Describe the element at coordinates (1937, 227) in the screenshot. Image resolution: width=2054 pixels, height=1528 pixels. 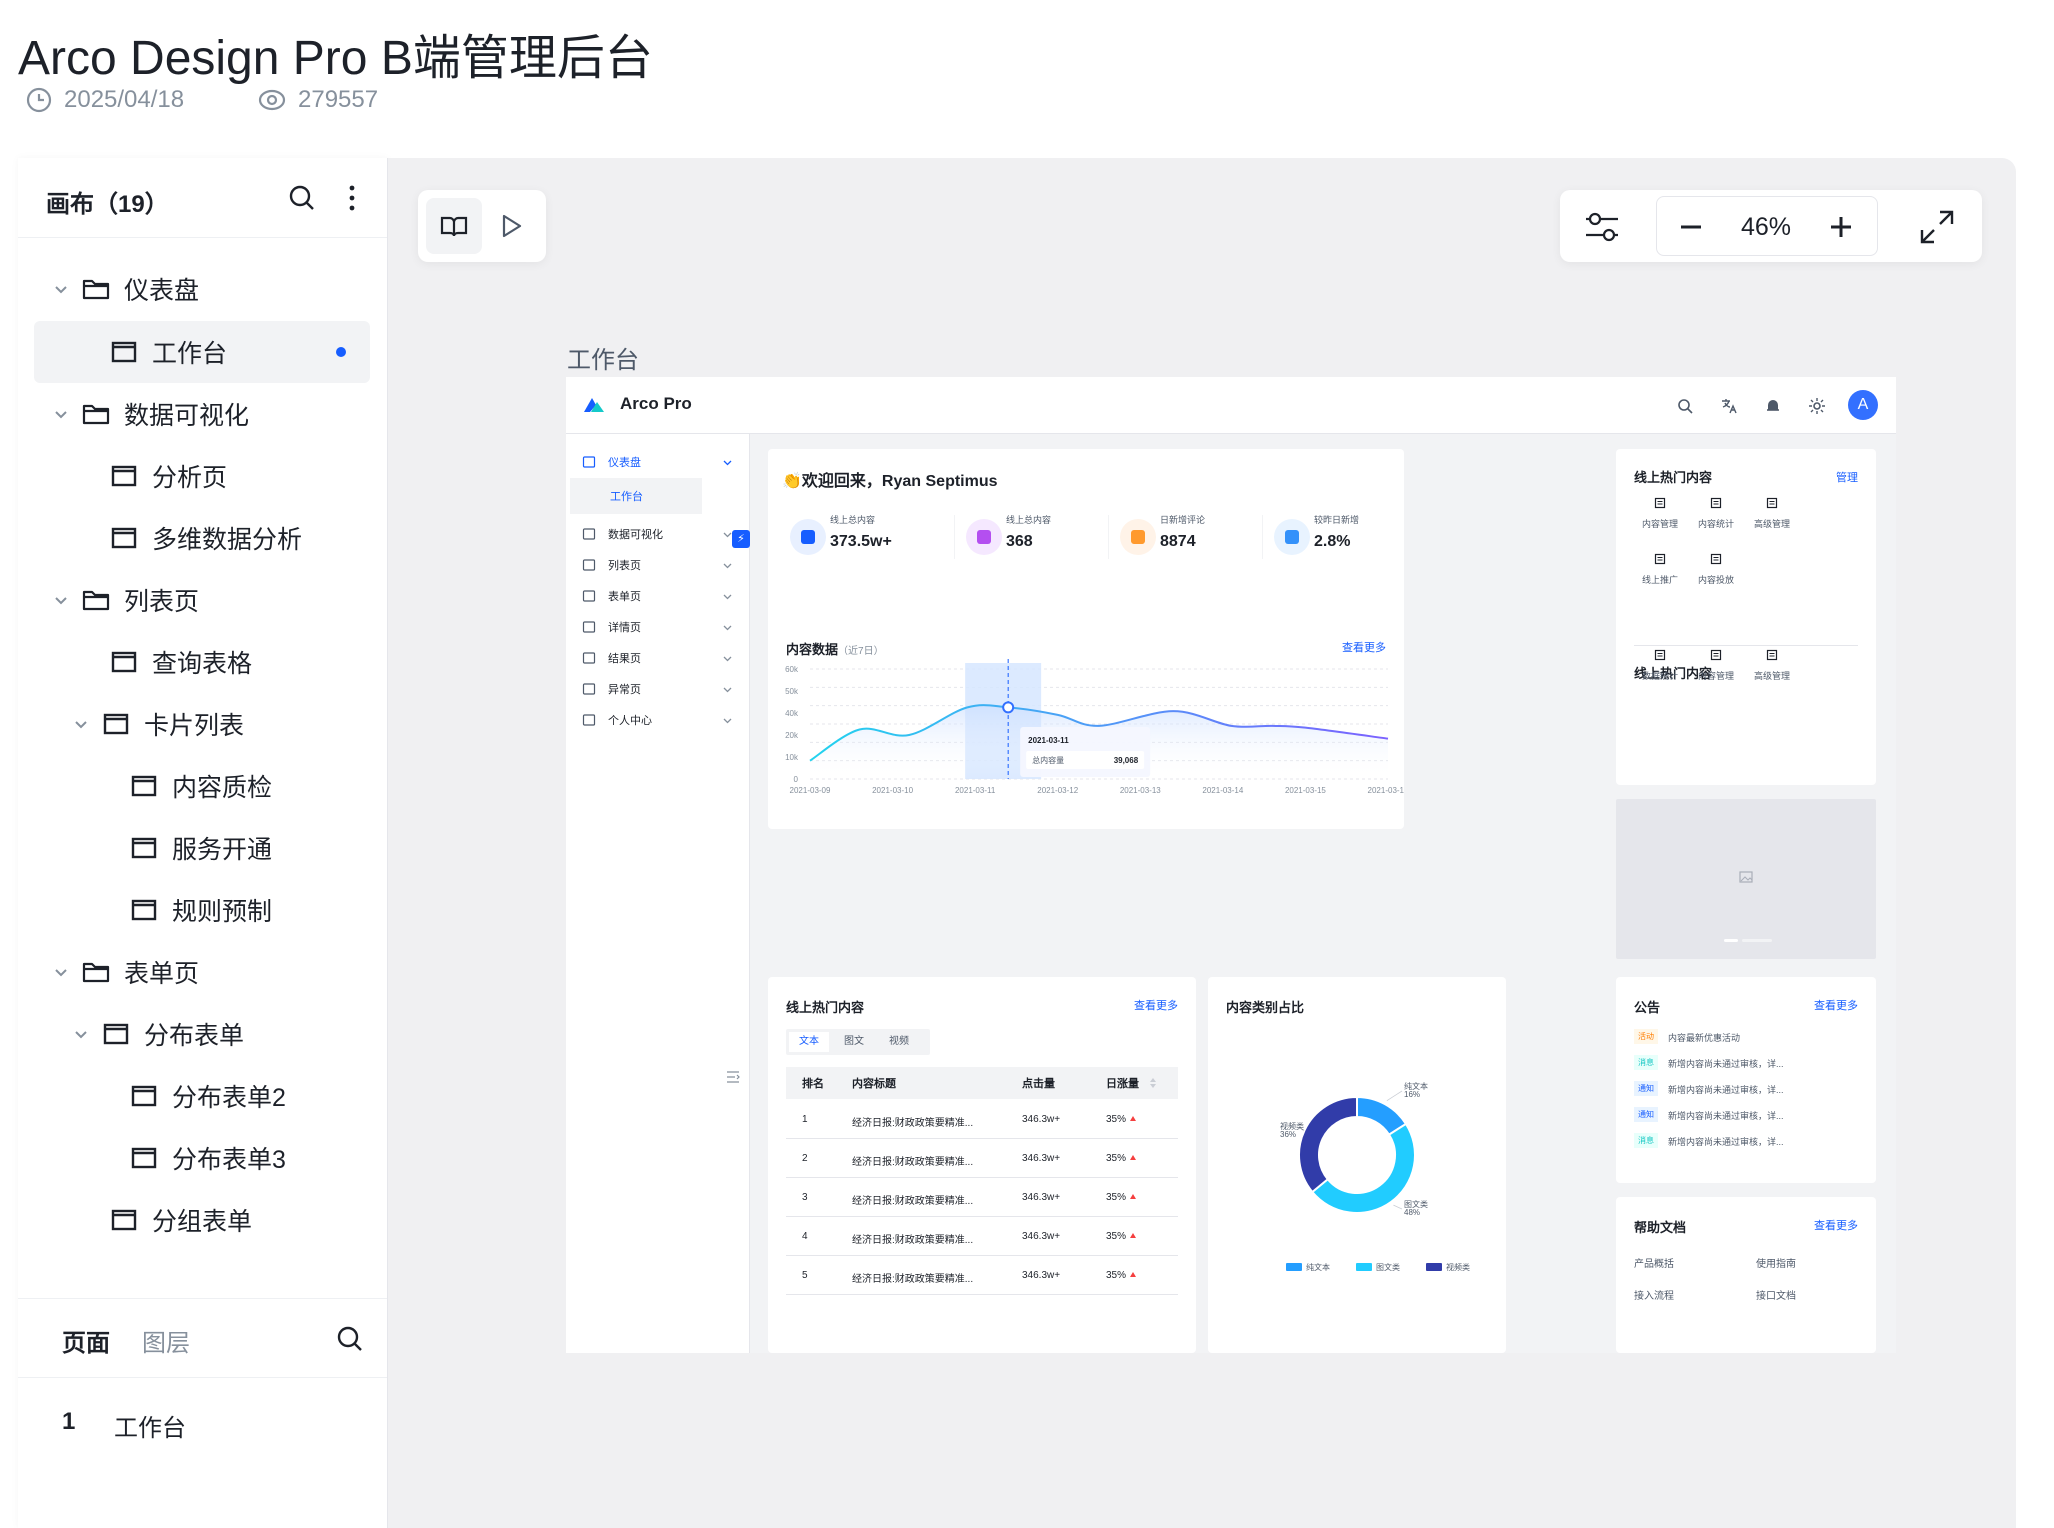
I see `fullscreen-icon` at that location.